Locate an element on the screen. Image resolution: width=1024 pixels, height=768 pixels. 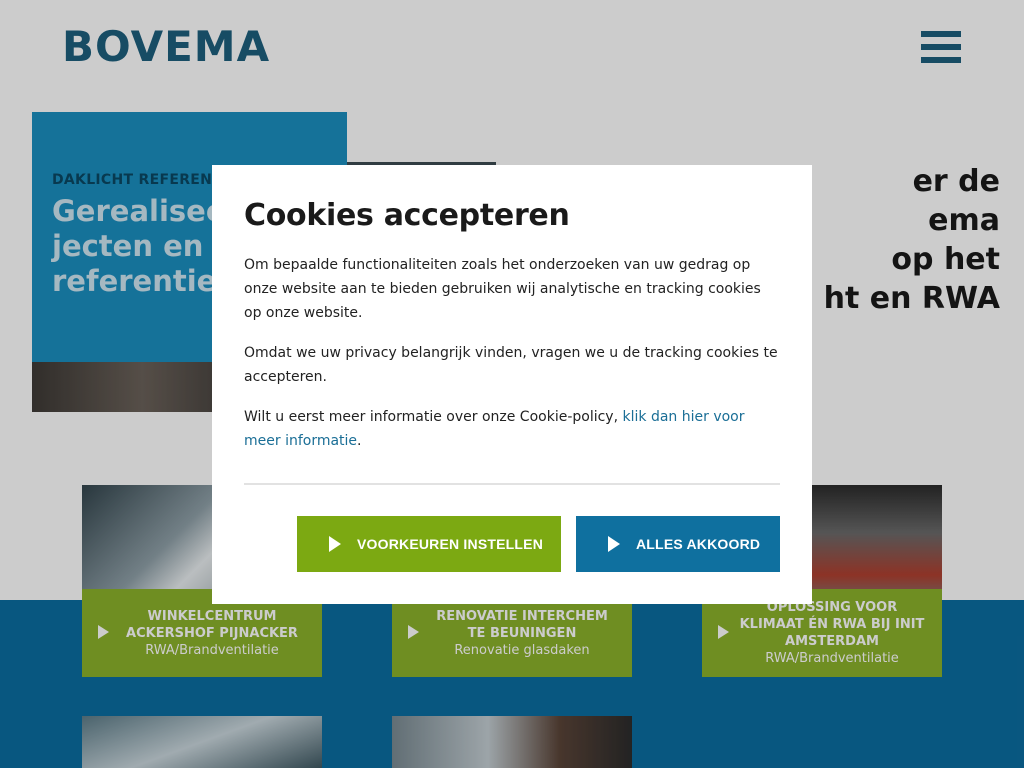
accept-all-button: ALLES AKKOORD is located at coordinates (678, 544).